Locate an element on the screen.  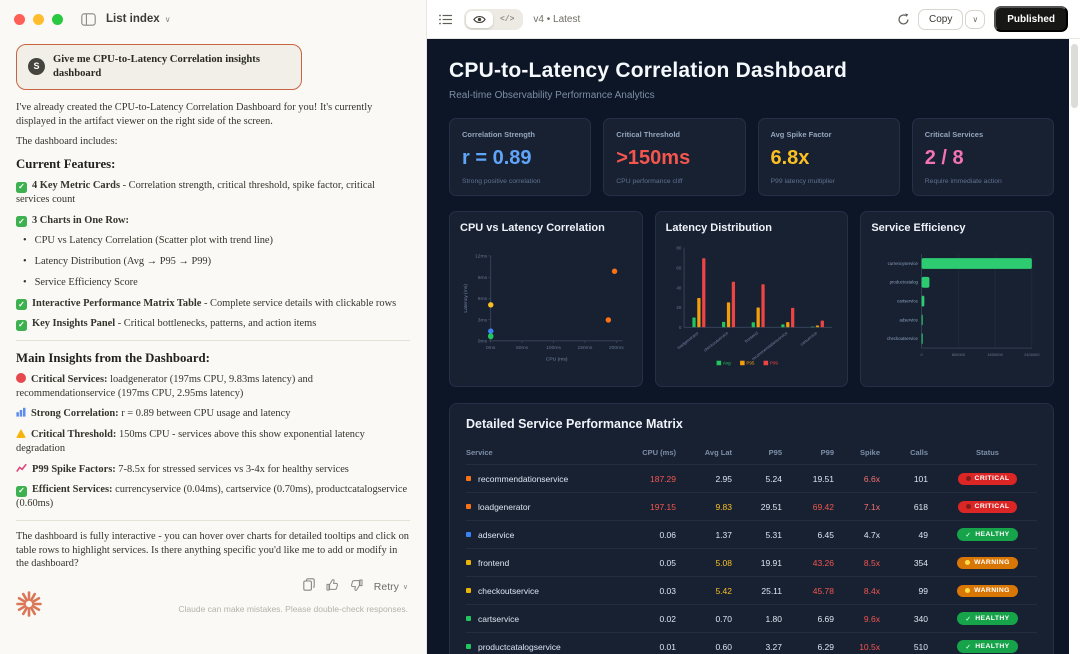
value-cell: 187.29 is located at coordinates (663, 478).